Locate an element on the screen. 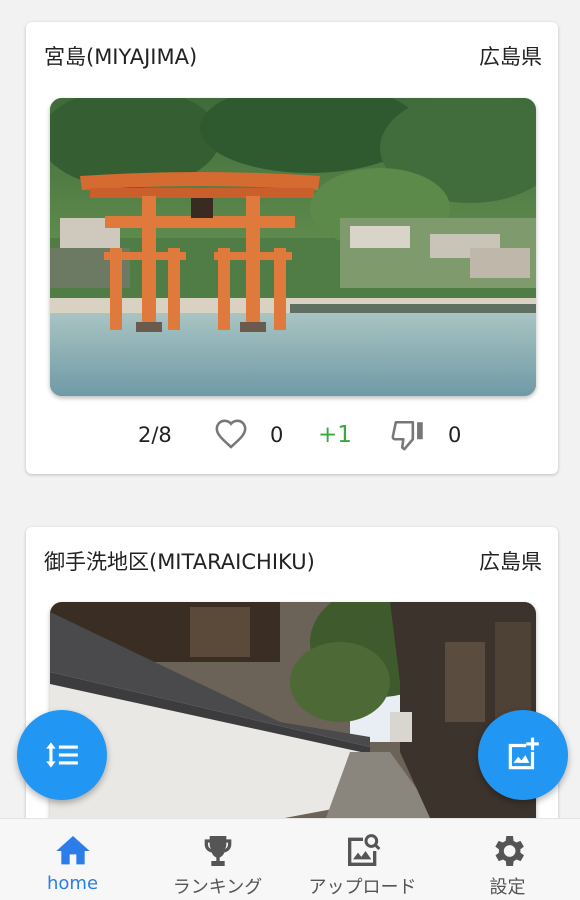  vote-delta: +1 is located at coordinates (335, 435).